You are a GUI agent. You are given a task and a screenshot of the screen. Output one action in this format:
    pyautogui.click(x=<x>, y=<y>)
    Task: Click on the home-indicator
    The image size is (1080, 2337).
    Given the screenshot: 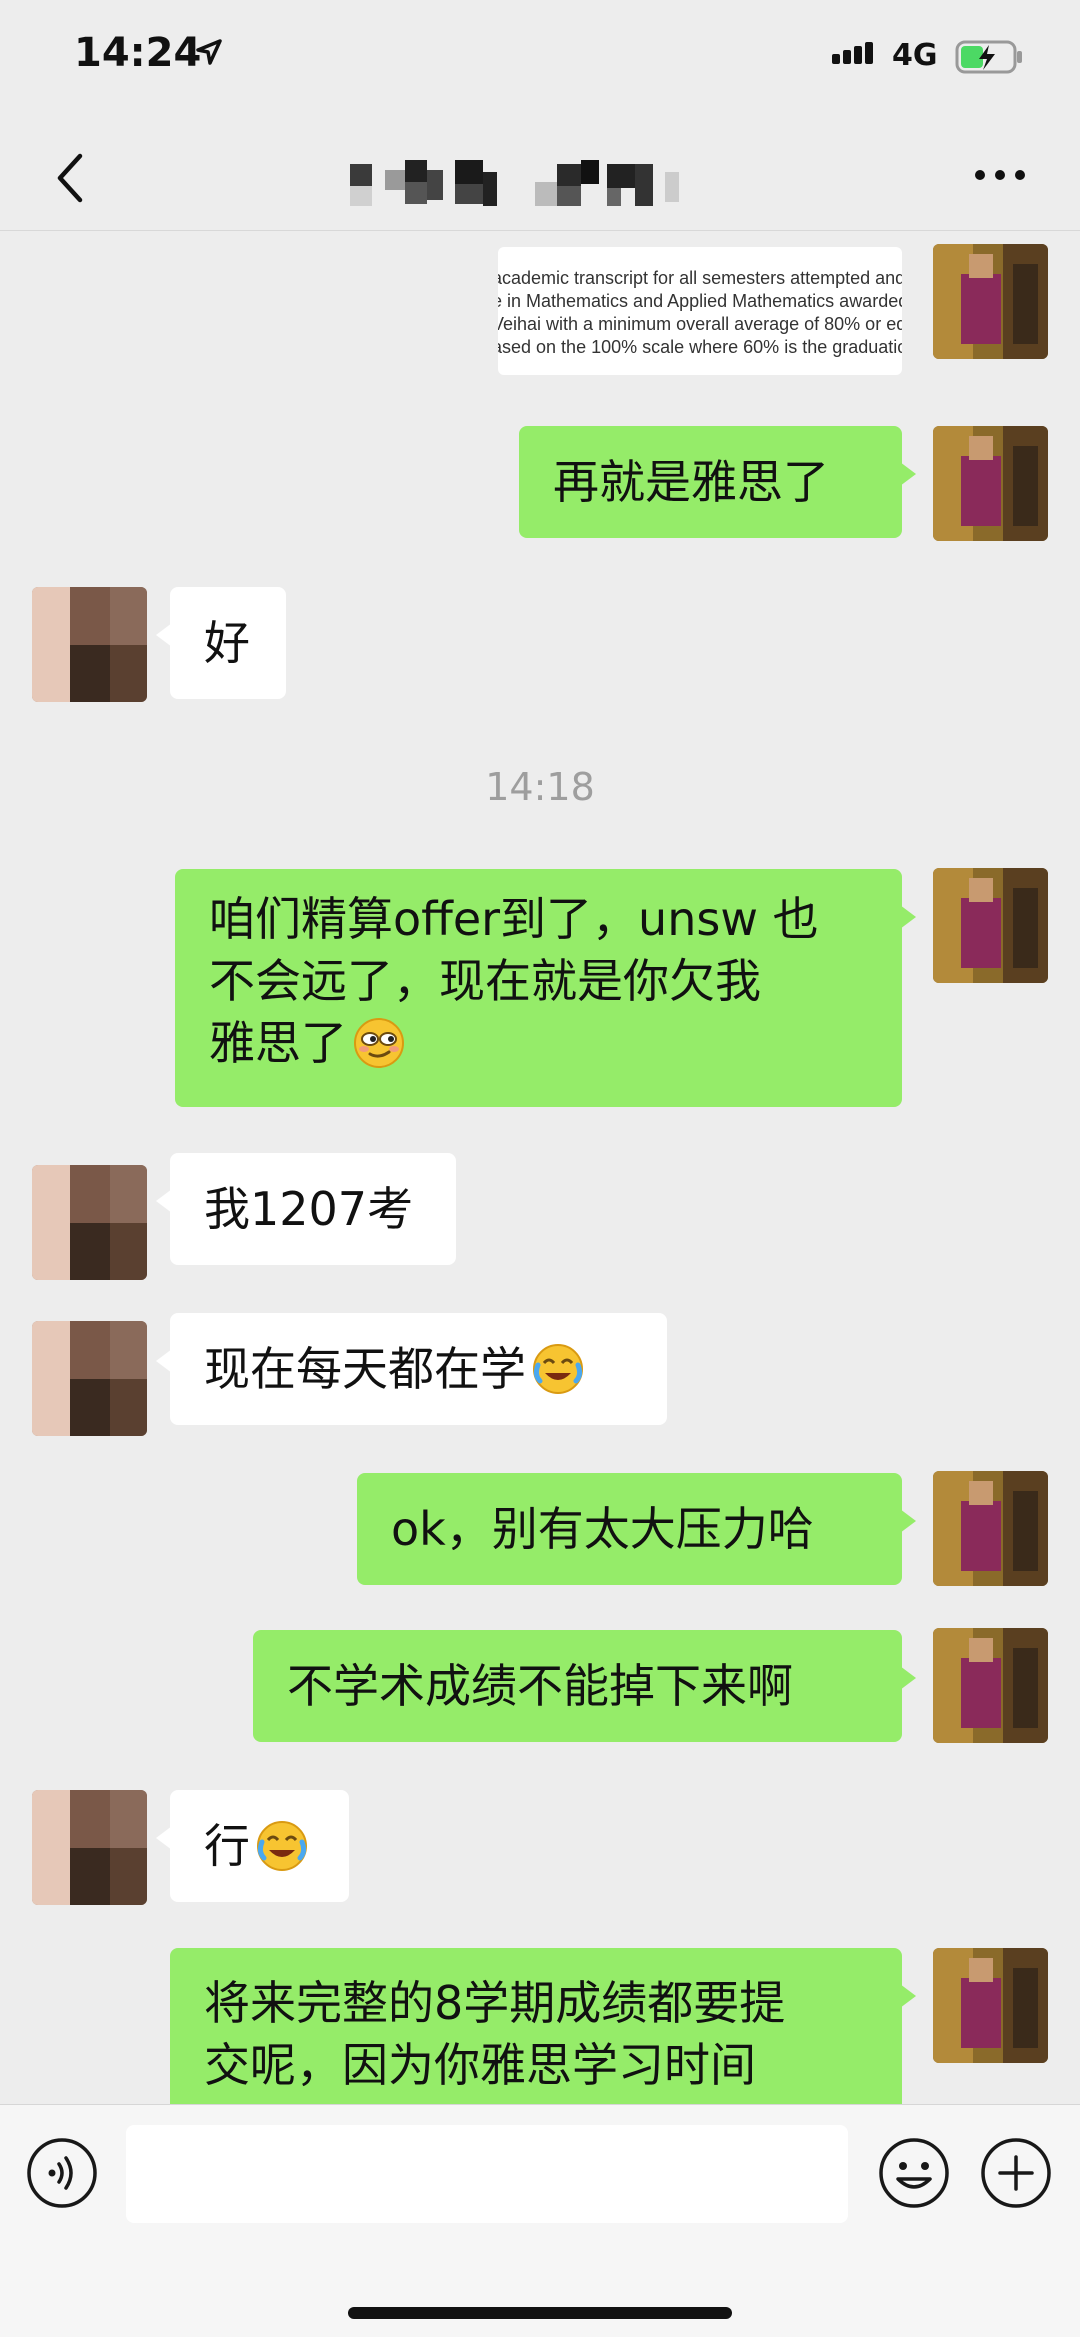 What is the action you would take?
    pyautogui.click(x=540, y=2313)
    